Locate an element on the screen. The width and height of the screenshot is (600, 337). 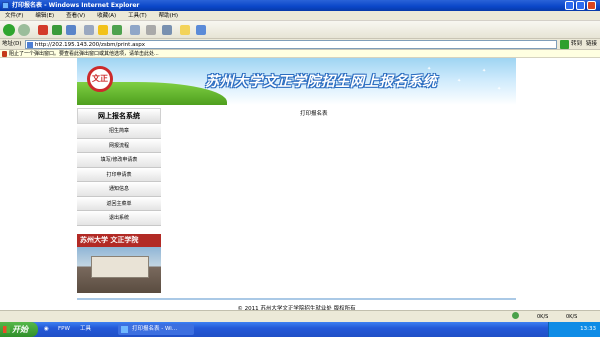
title-bar: 打印报名表 - Windows Internet Explorer is located at coordinates (300, 5).